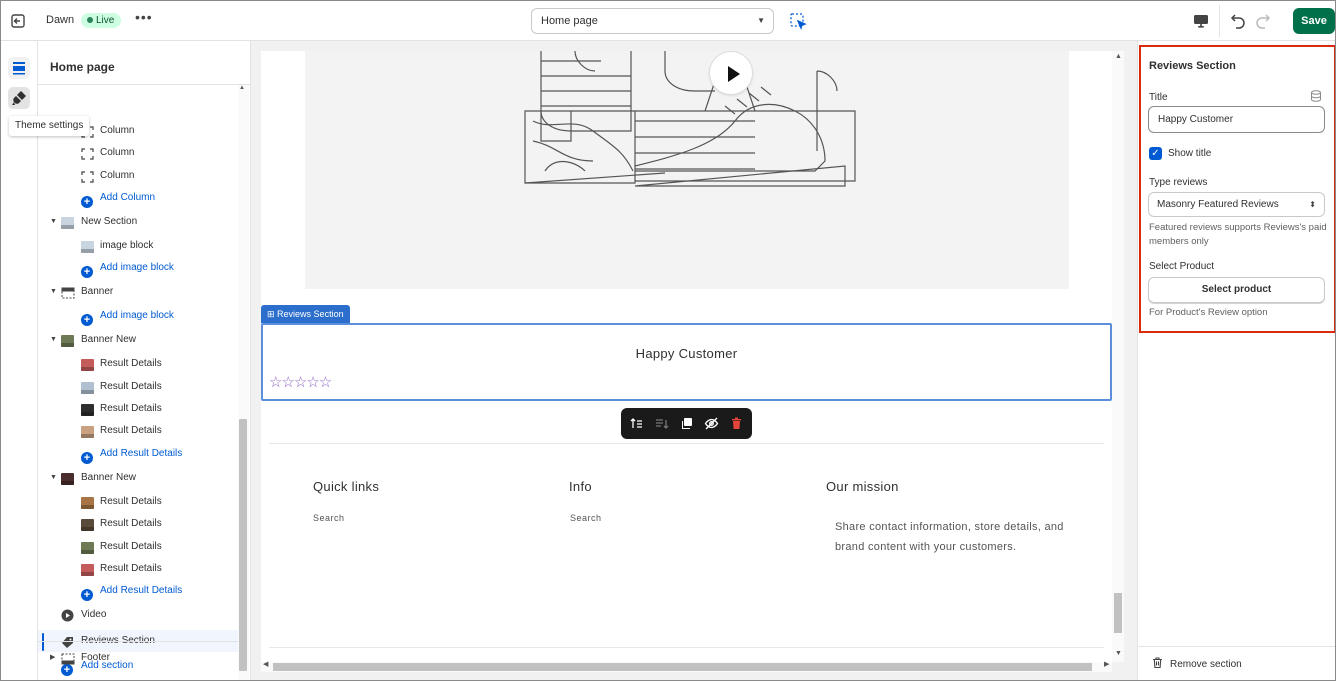 The image size is (1336, 681). Describe the element at coordinates (329, 518) in the screenshot. I see `quick-links-search-link: Search` at that location.